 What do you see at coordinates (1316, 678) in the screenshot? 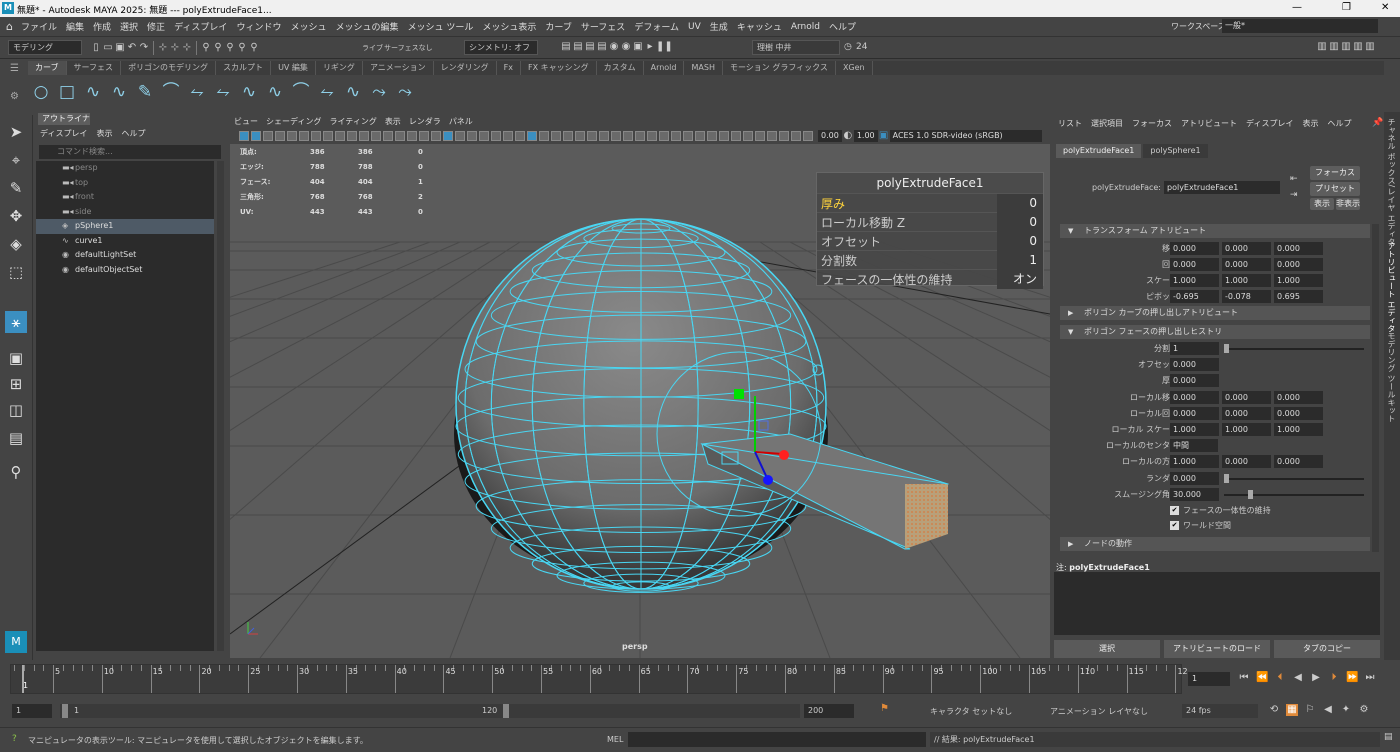
I see `play-forward-icon: ▶` at bounding box center [1316, 678].